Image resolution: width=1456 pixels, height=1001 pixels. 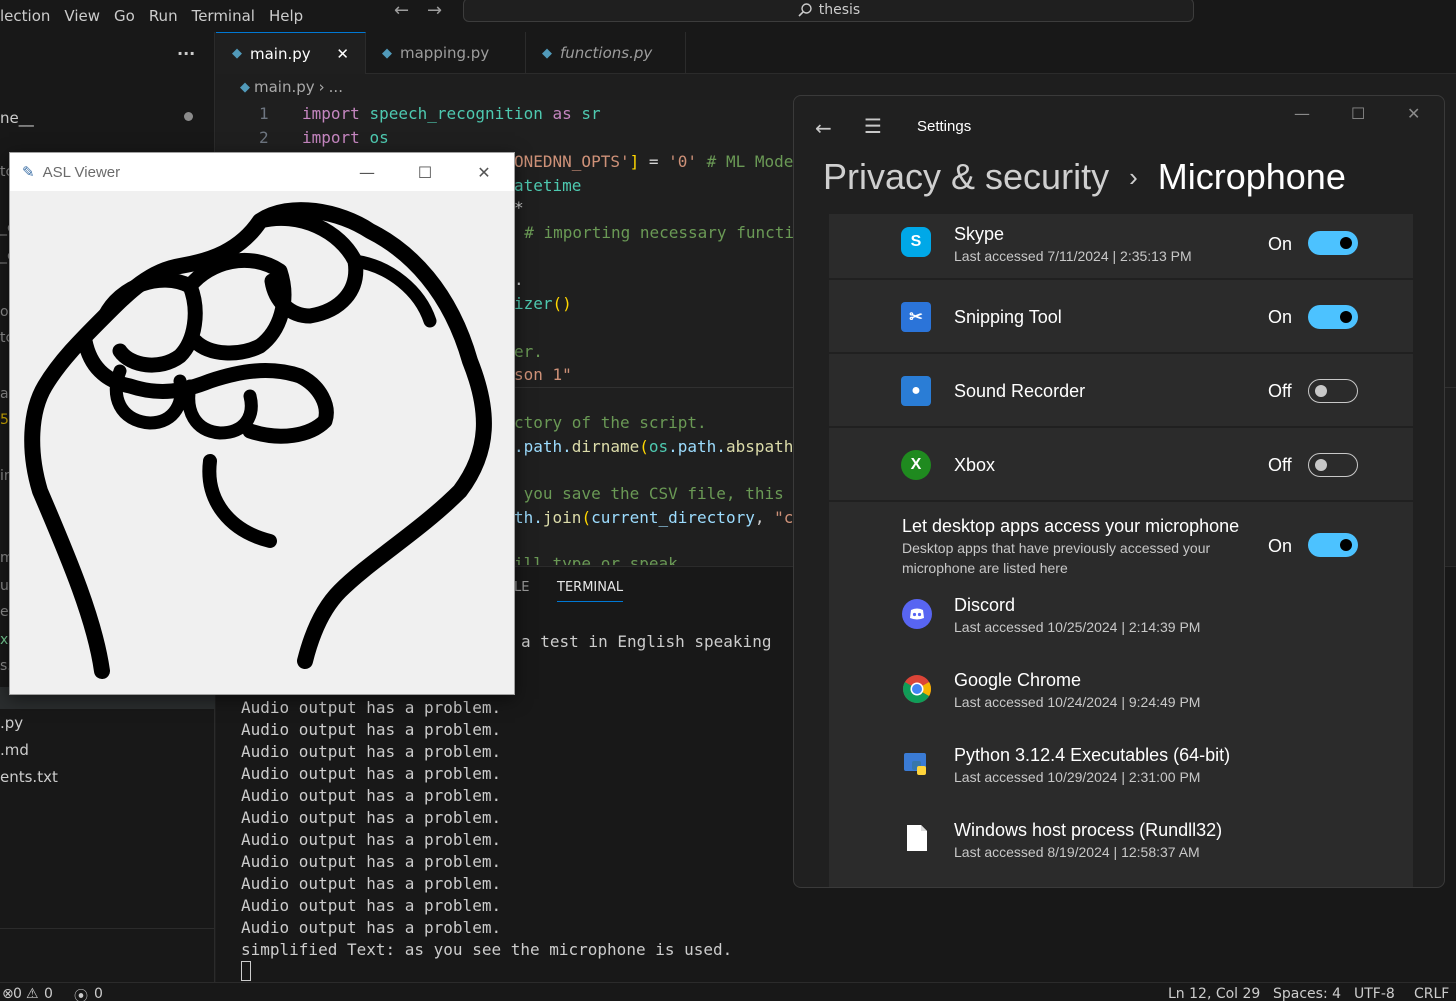 What do you see at coordinates (1307, 993) in the screenshot?
I see `indentation: Spaces: 4` at bounding box center [1307, 993].